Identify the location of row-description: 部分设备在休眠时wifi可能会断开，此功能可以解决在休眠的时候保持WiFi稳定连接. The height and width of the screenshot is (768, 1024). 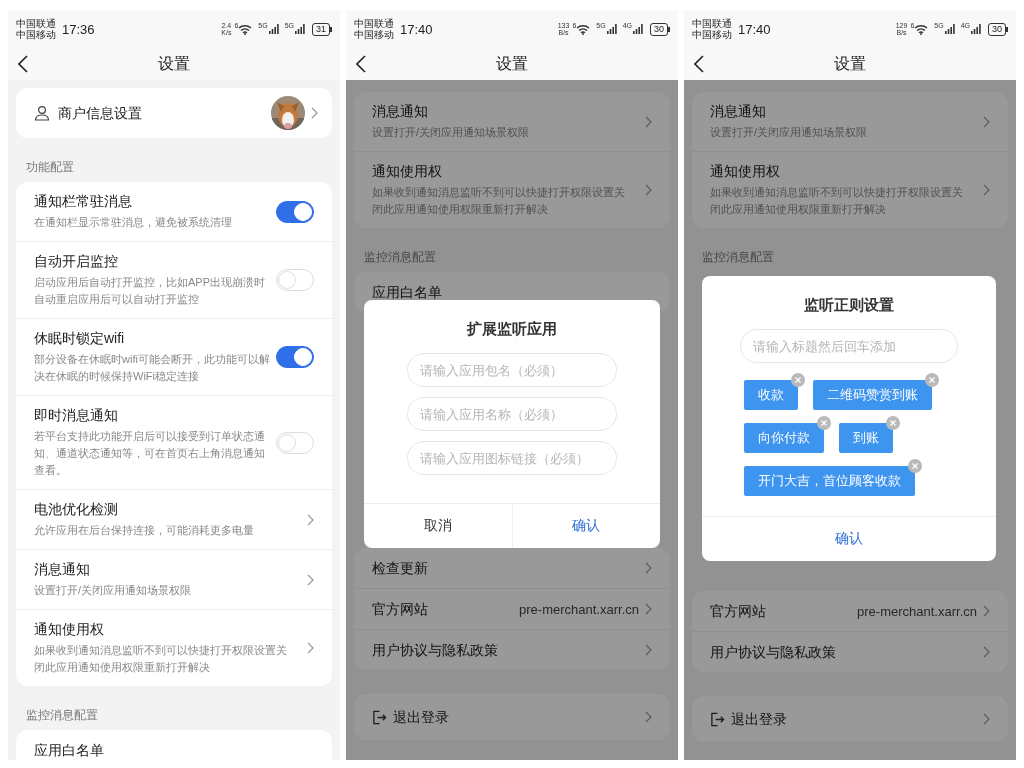
(152, 368).